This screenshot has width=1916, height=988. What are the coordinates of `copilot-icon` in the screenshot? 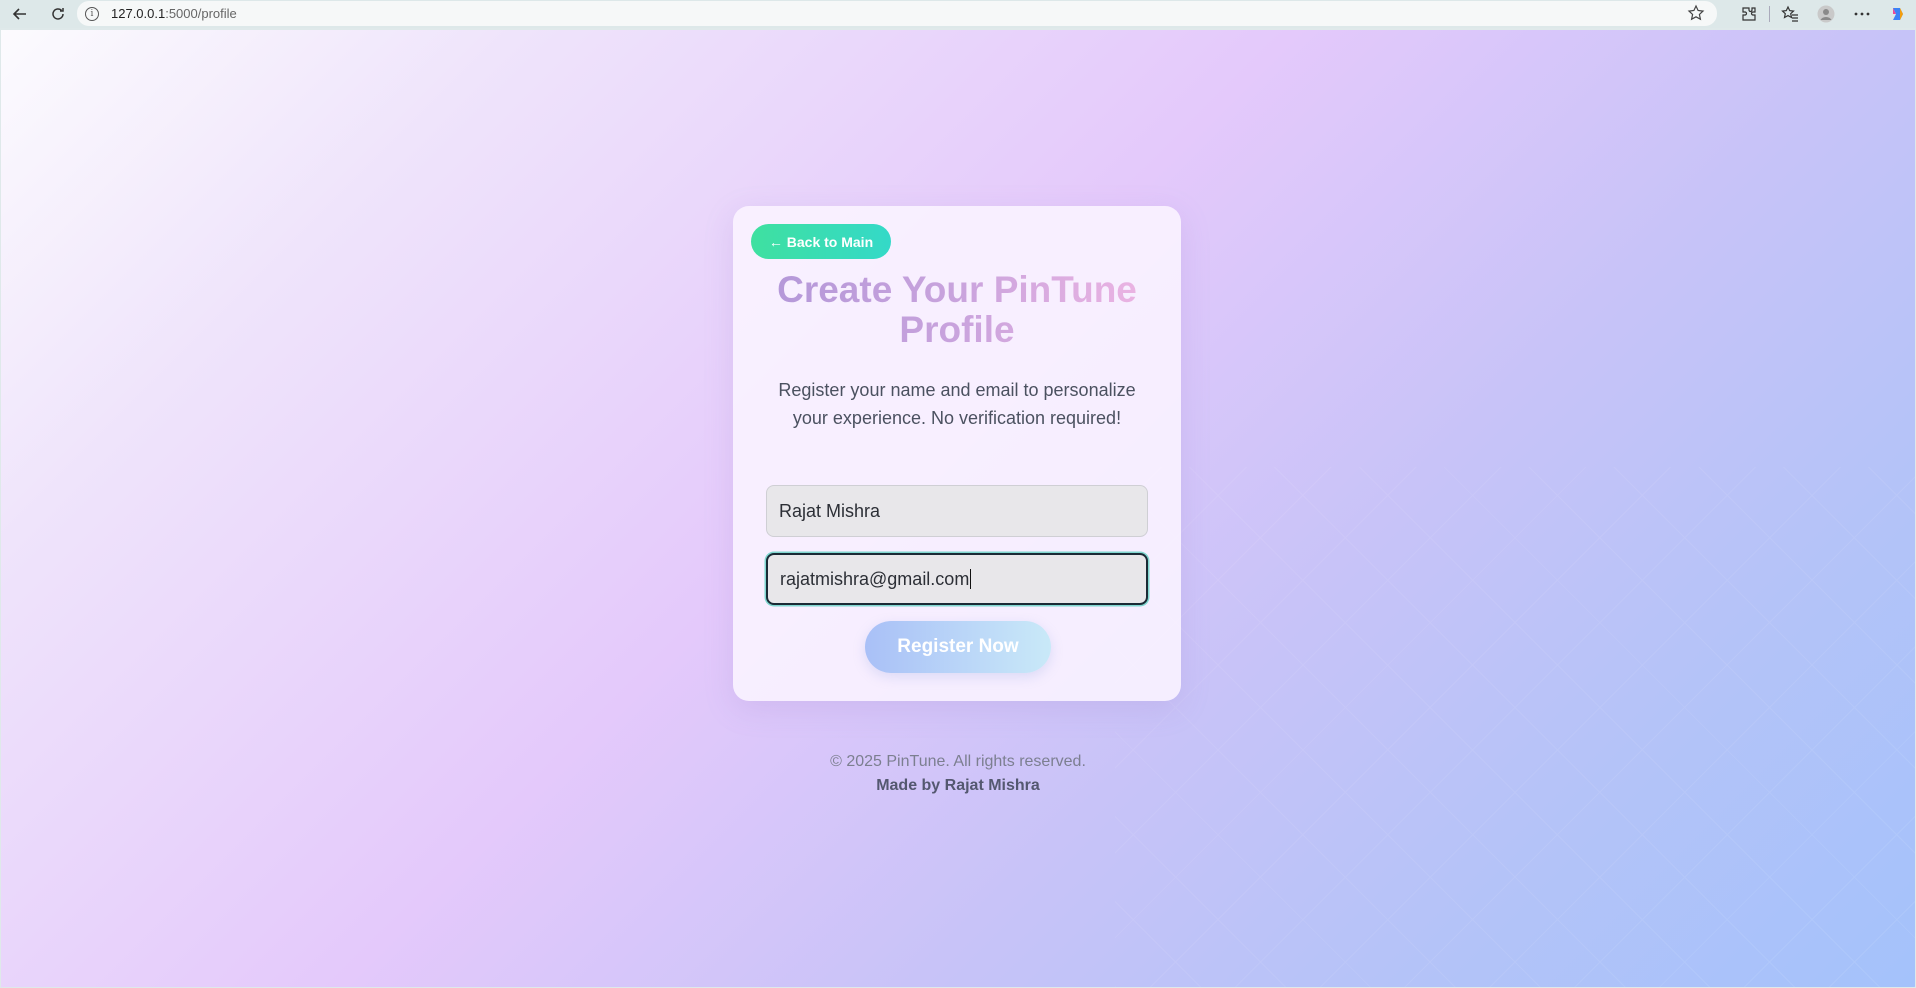 It's located at (1898, 14).